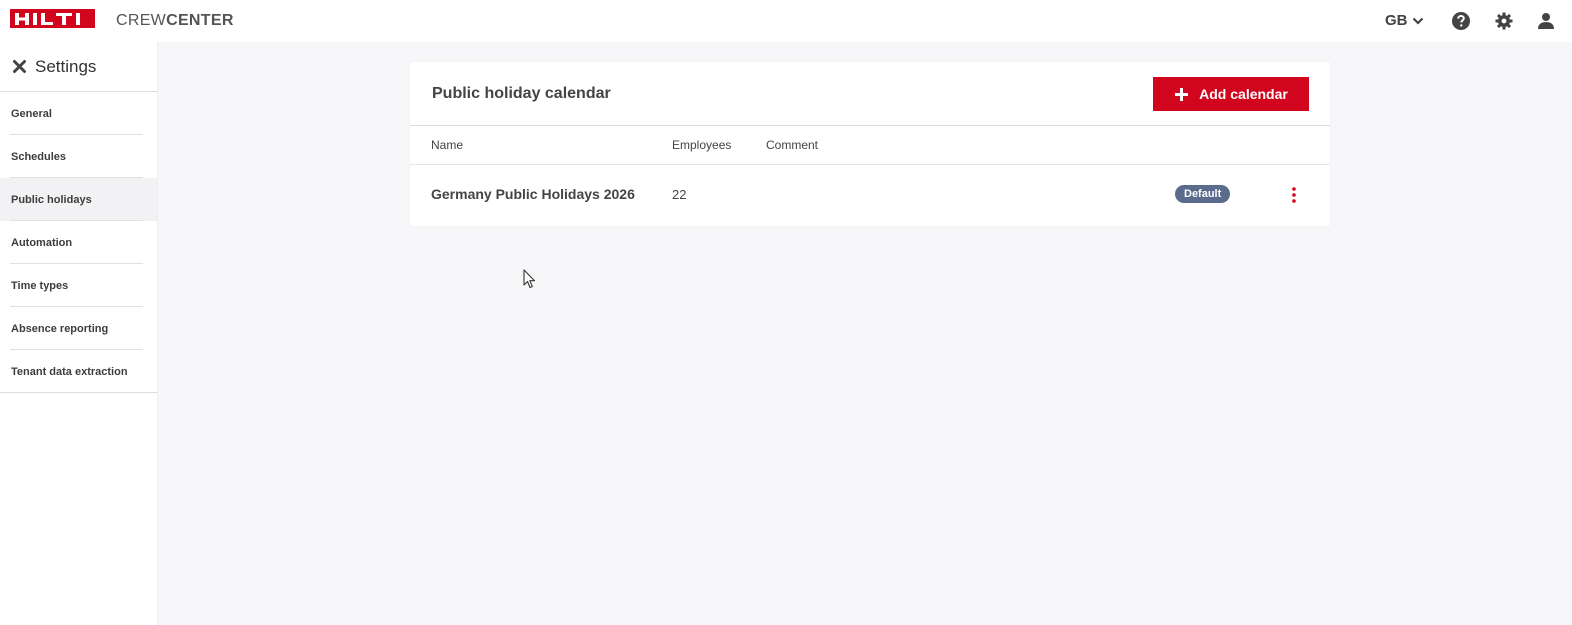  I want to click on hilti-logo, so click(52, 18).